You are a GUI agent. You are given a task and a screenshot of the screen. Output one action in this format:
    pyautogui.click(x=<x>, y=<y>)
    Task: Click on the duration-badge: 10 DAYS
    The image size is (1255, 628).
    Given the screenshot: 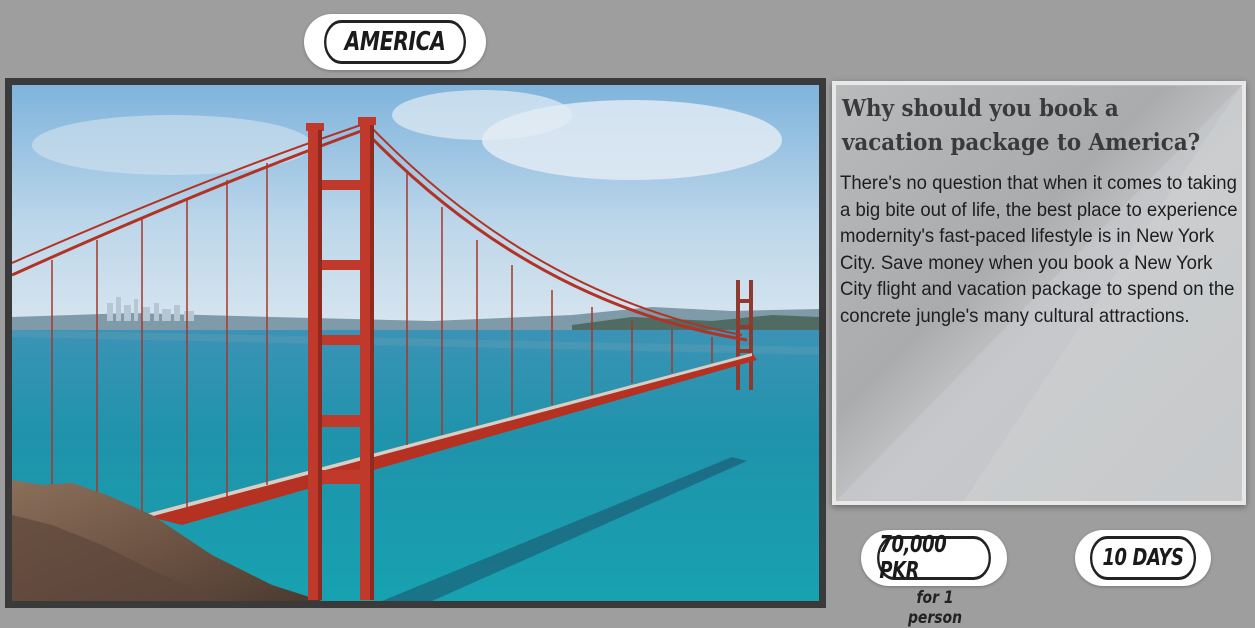 What is the action you would take?
    pyautogui.click(x=1143, y=558)
    